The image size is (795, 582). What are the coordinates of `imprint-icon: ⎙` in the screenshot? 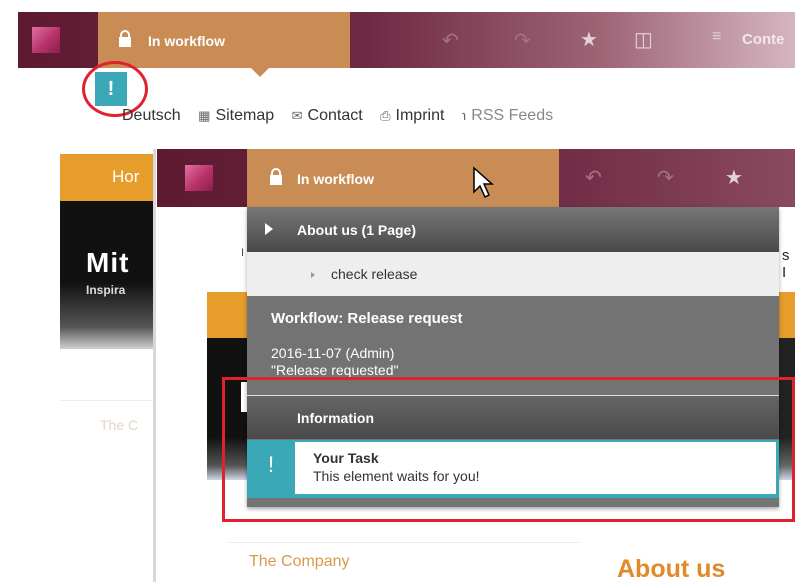 It's located at (385, 115).